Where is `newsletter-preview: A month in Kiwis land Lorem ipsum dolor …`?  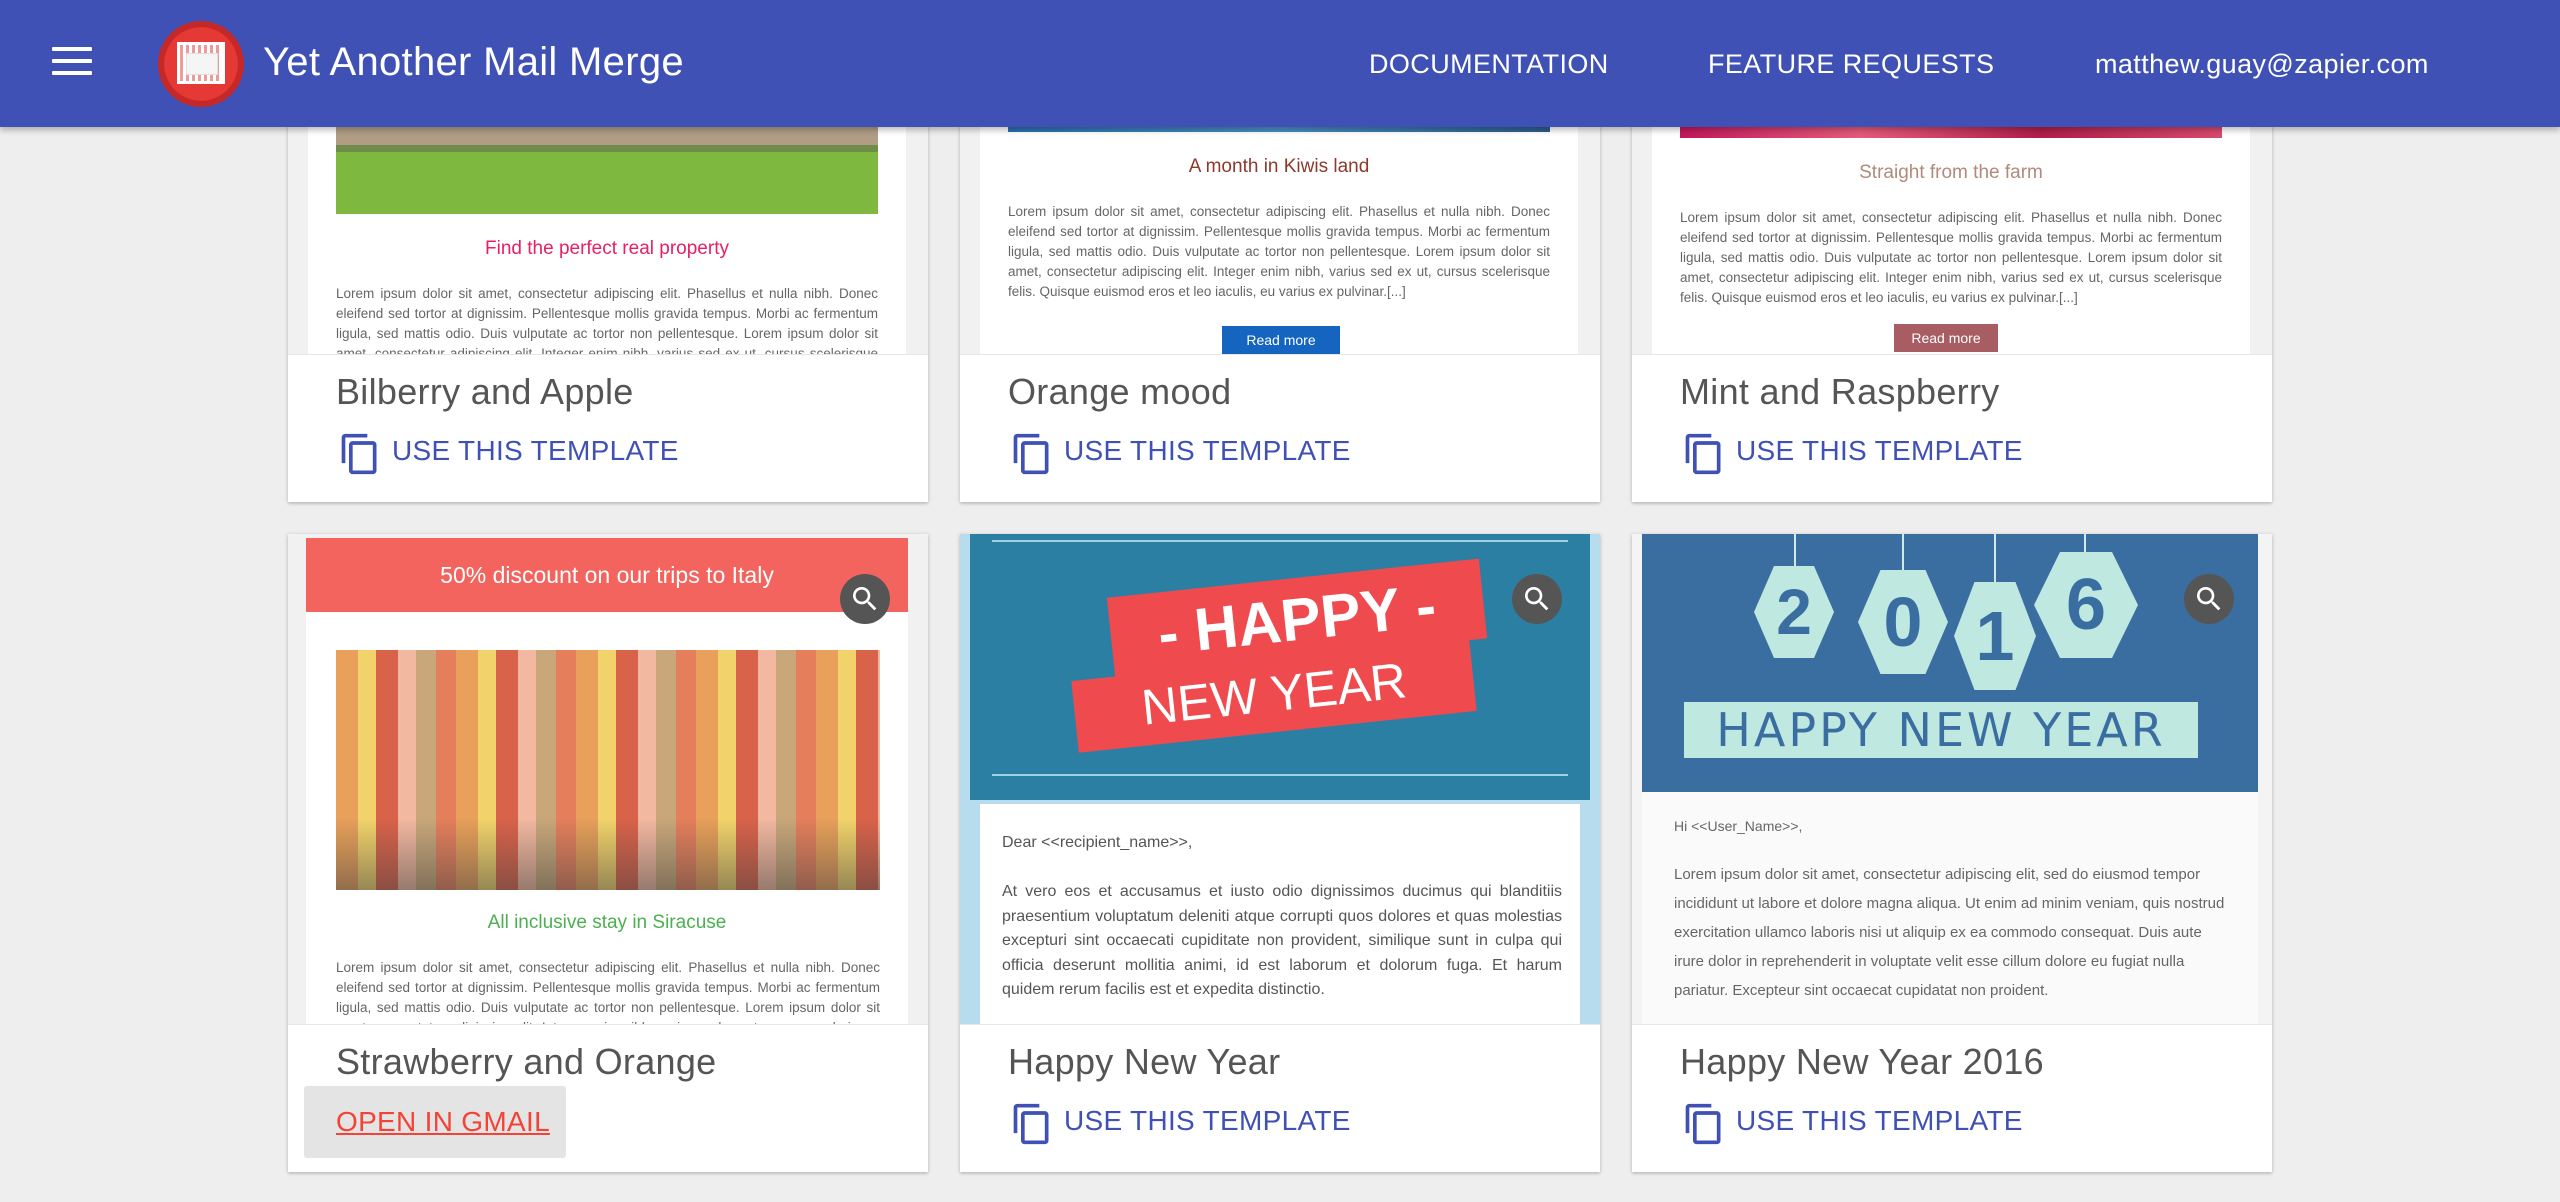
newsletter-preview: A month in Kiwis land Lorem ipsum dolor … is located at coordinates (1279, 222).